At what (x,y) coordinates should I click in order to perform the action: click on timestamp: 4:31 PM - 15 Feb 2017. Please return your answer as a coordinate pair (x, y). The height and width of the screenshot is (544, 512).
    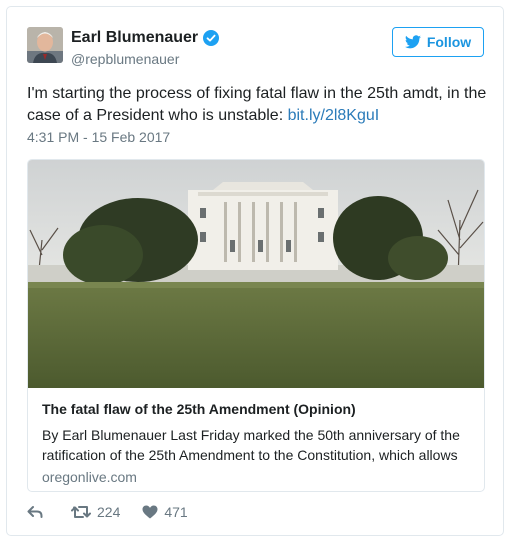
    Looking at the image, I should click on (98, 137).